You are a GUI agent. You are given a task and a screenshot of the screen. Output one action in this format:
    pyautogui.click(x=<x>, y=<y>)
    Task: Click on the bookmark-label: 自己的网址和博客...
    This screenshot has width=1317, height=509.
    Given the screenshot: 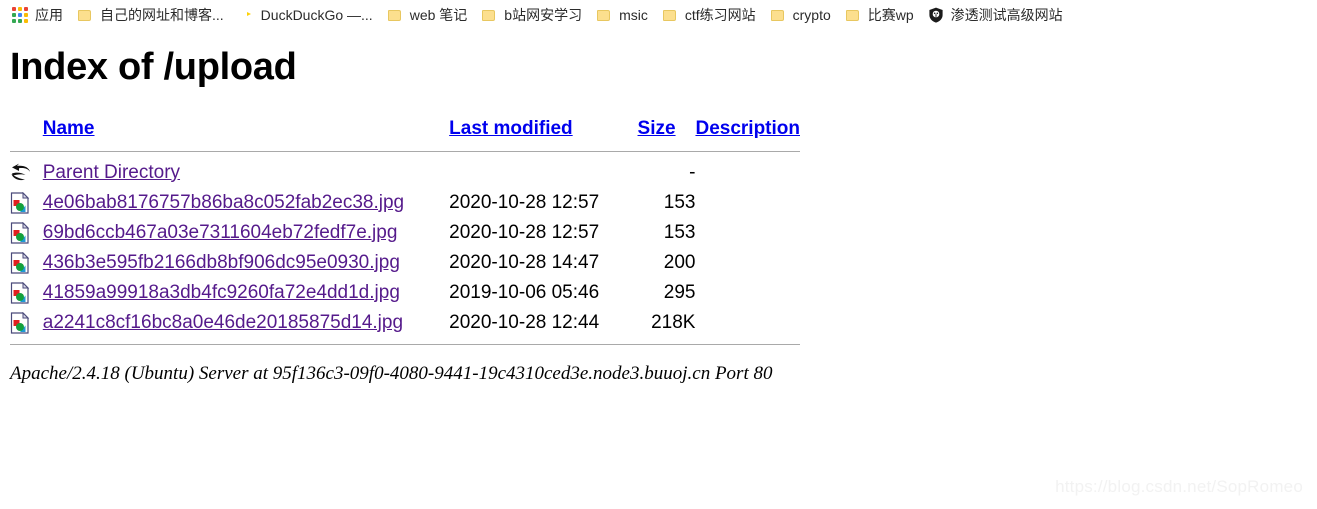 What is the action you would take?
    pyautogui.click(x=162, y=15)
    